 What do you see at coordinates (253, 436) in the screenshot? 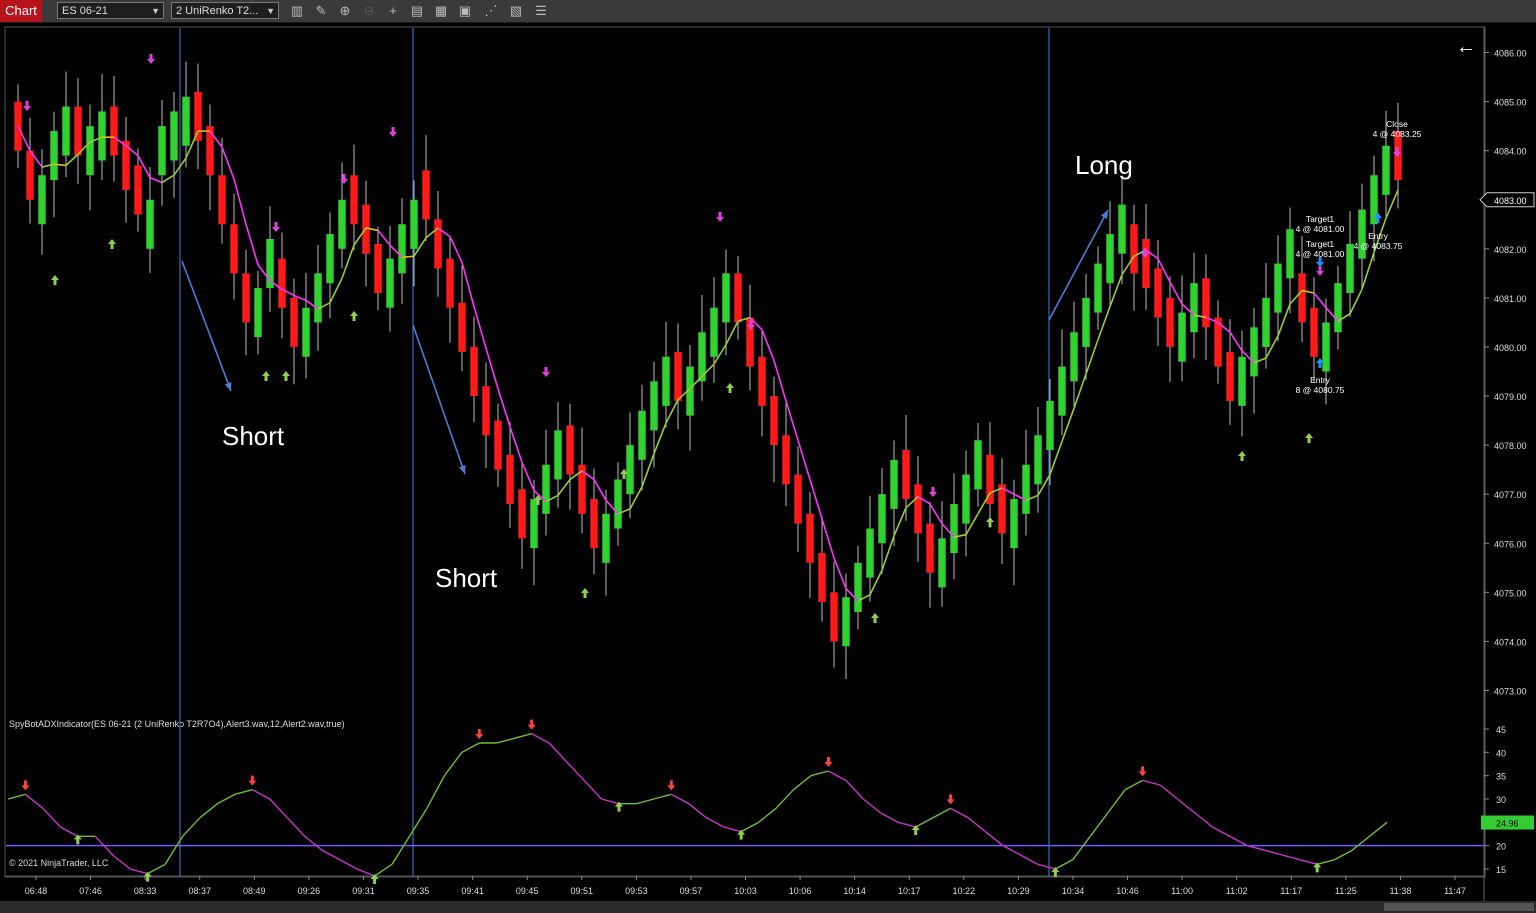
I see `annotation-short-1: Short` at bounding box center [253, 436].